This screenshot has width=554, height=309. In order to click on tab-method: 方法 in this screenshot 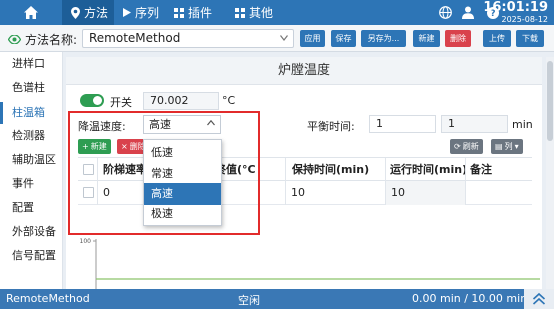, I will do `click(88, 12)`.